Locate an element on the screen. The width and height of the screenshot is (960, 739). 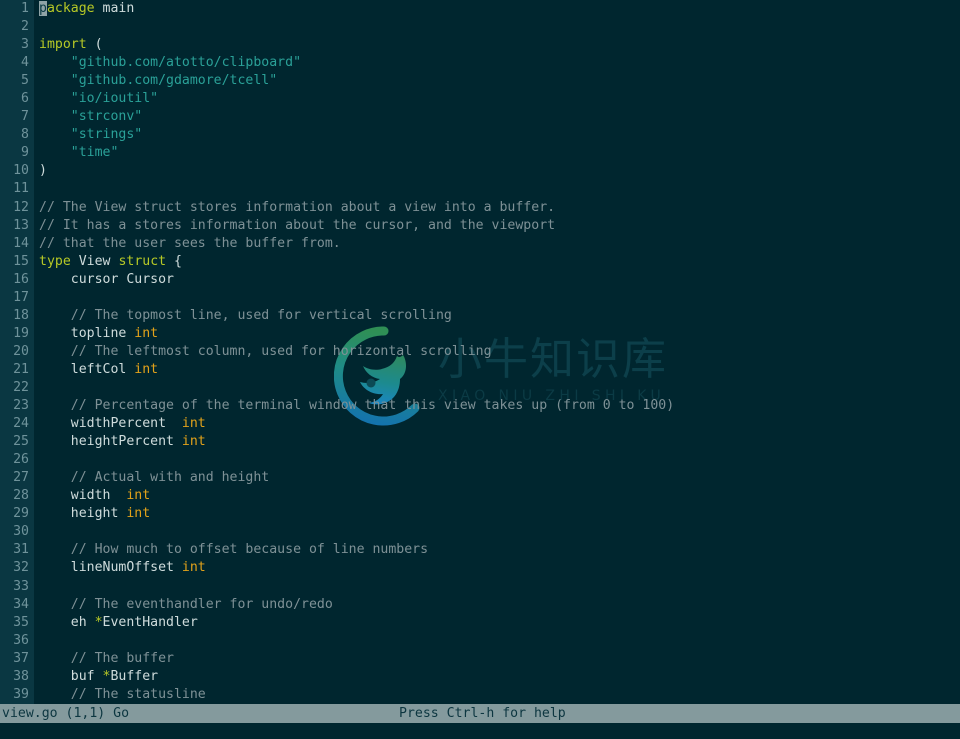
code-line: 39 // The statusline is located at coordinates (480, 695).